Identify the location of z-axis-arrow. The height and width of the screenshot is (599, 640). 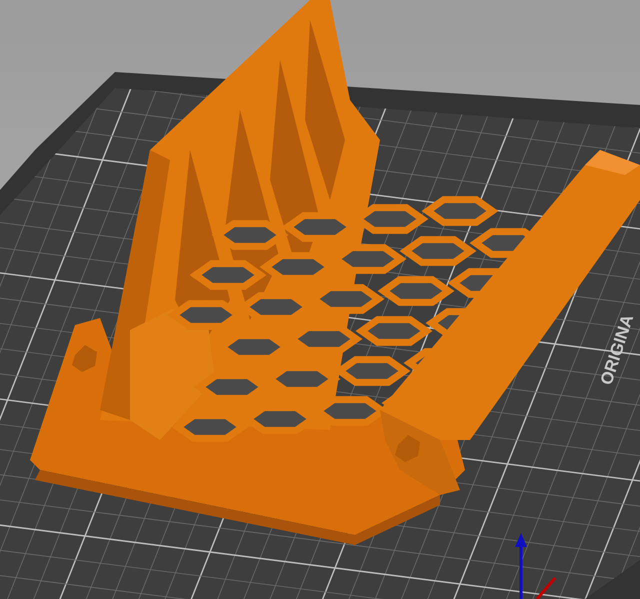
(521, 566).